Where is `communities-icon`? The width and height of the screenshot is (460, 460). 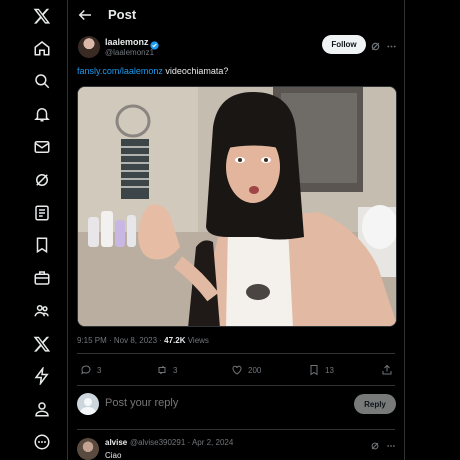 communities-icon is located at coordinates (42, 311).